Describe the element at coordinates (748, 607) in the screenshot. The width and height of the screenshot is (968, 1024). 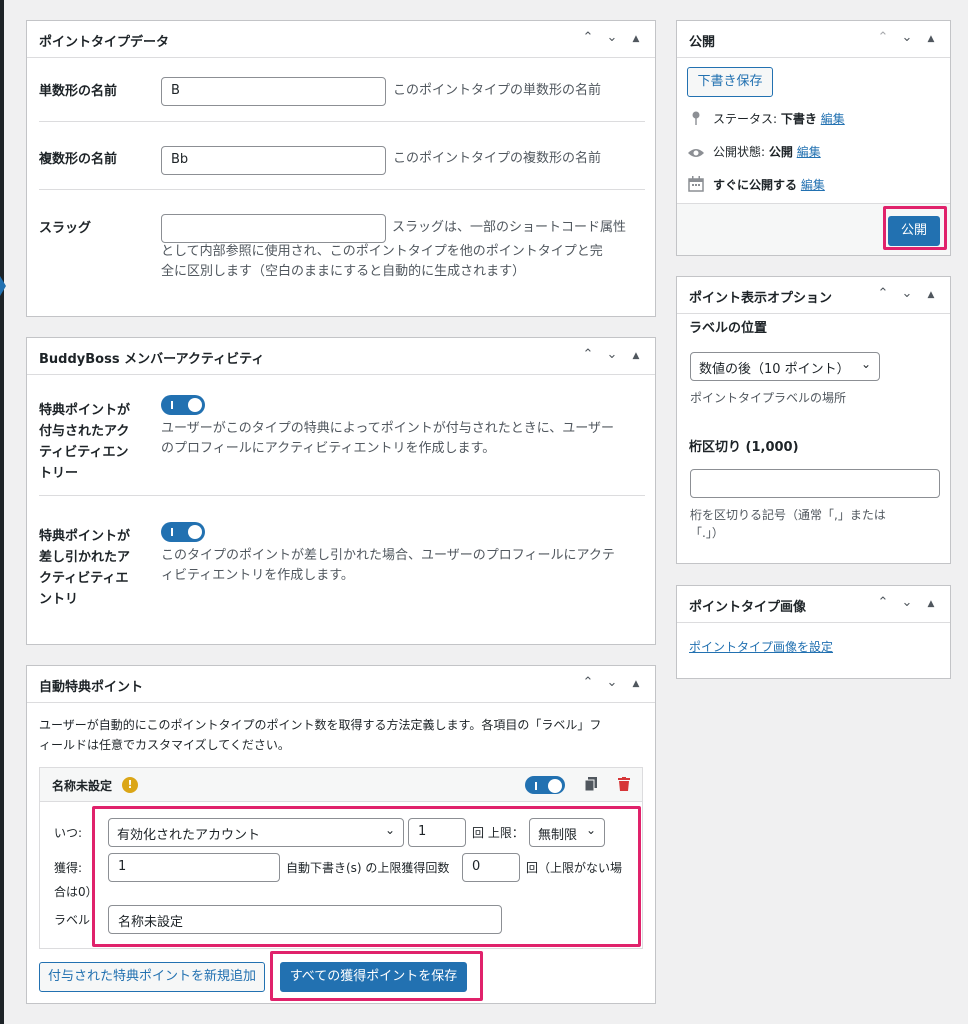
I see `box-title: ポイントタイプ画像` at that location.